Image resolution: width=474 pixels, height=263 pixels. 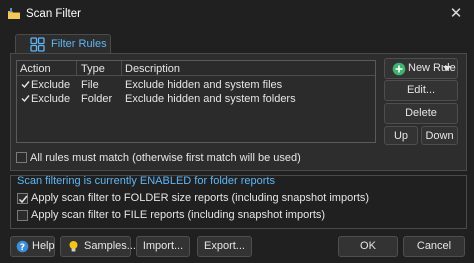 I want to click on folder-reports-checkbox, so click(x=22, y=198).